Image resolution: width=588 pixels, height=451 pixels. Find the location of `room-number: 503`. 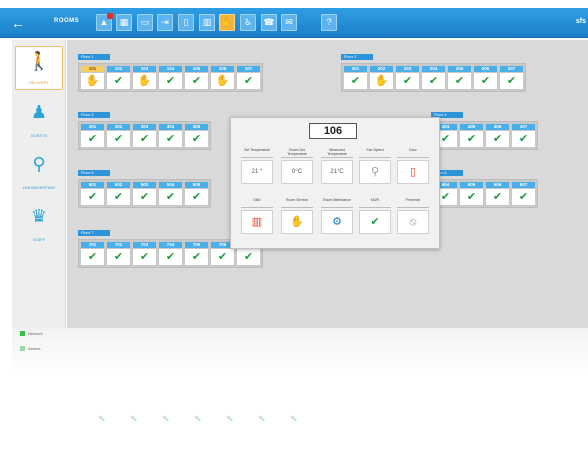

room-number: 503 is located at coordinates (144, 185).